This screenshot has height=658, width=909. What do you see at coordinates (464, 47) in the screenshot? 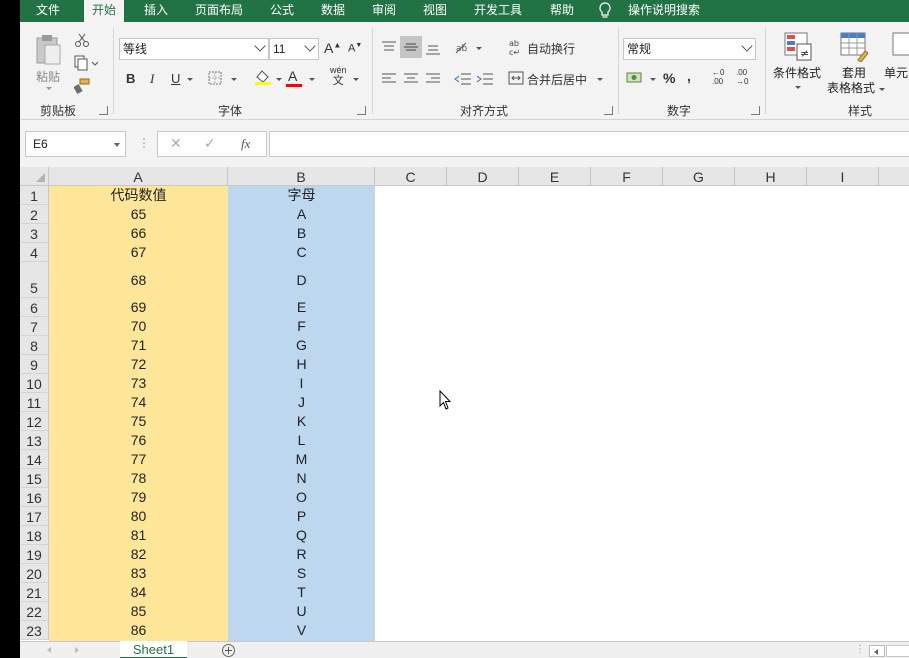
I see `orientation-icon: ab` at bounding box center [464, 47].